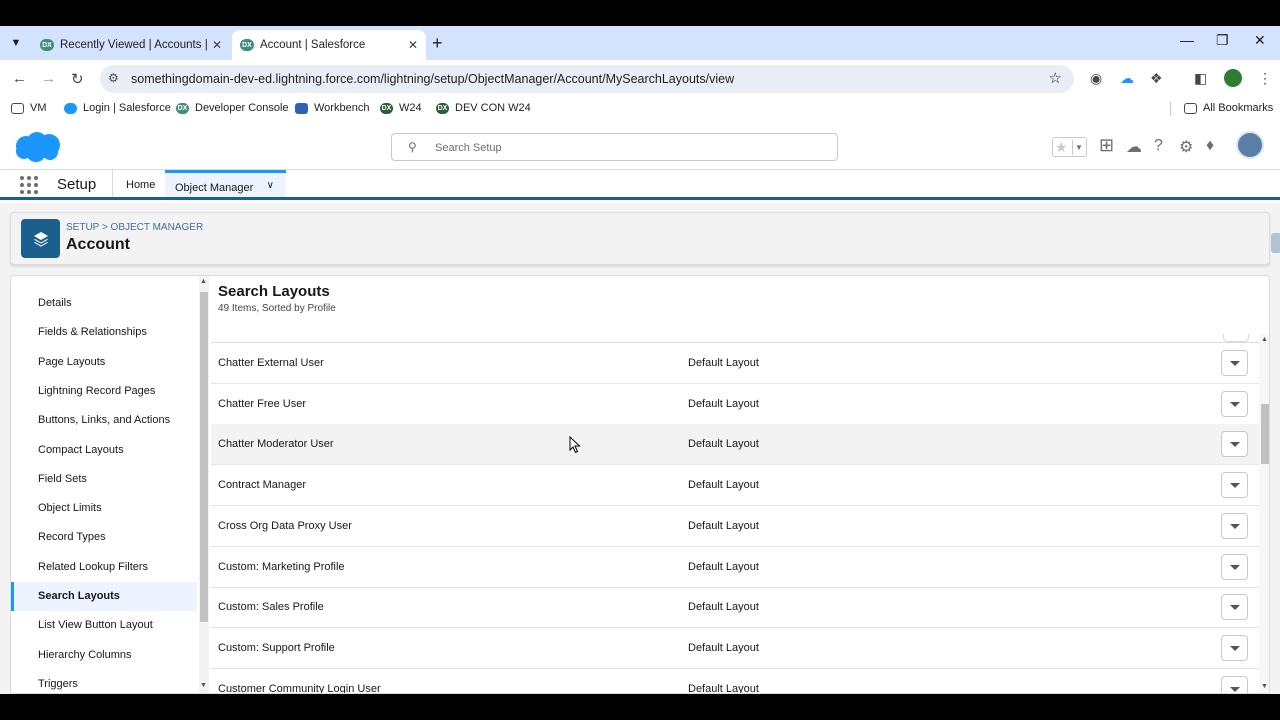  I want to click on profile-name: Custom: Support Profile, so click(276, 647).